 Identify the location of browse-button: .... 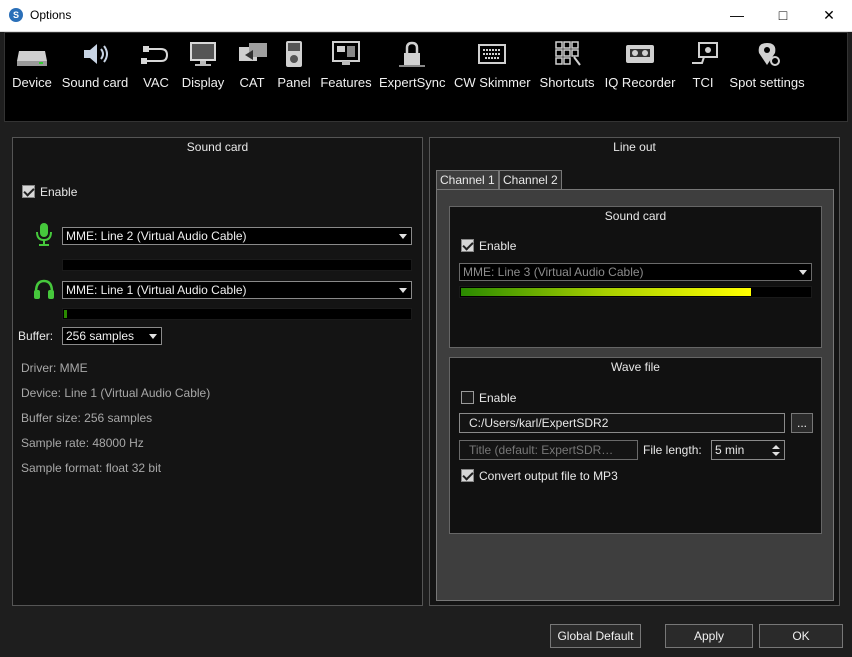
(802, 423).